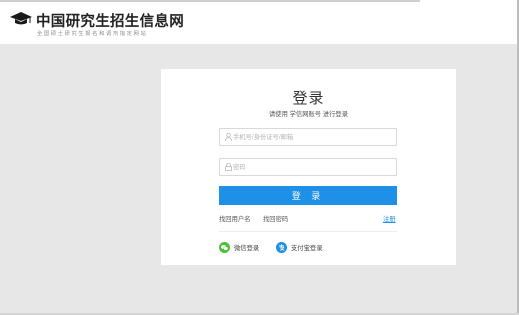 This screenshot has width=519, height=315. Describe the element at coordinates (308, 98) in the screenshot. I see `login-title: 登录` at that location.